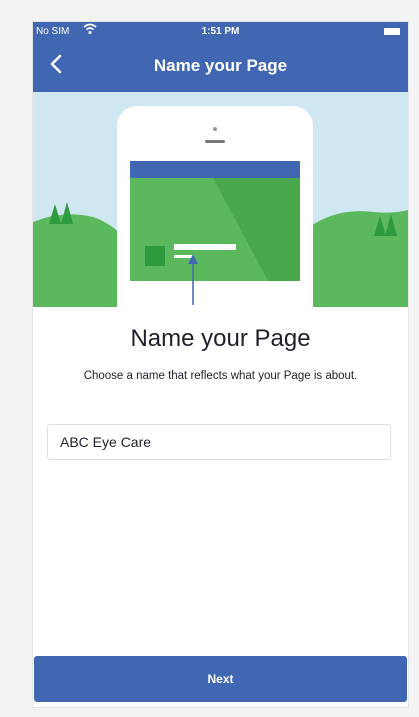 The width and height of the screenshot is (419, 717). What do you see at coordinates (219, 442) in the screenshot?
I see `page-name-input` at bounding box center [219, 442].